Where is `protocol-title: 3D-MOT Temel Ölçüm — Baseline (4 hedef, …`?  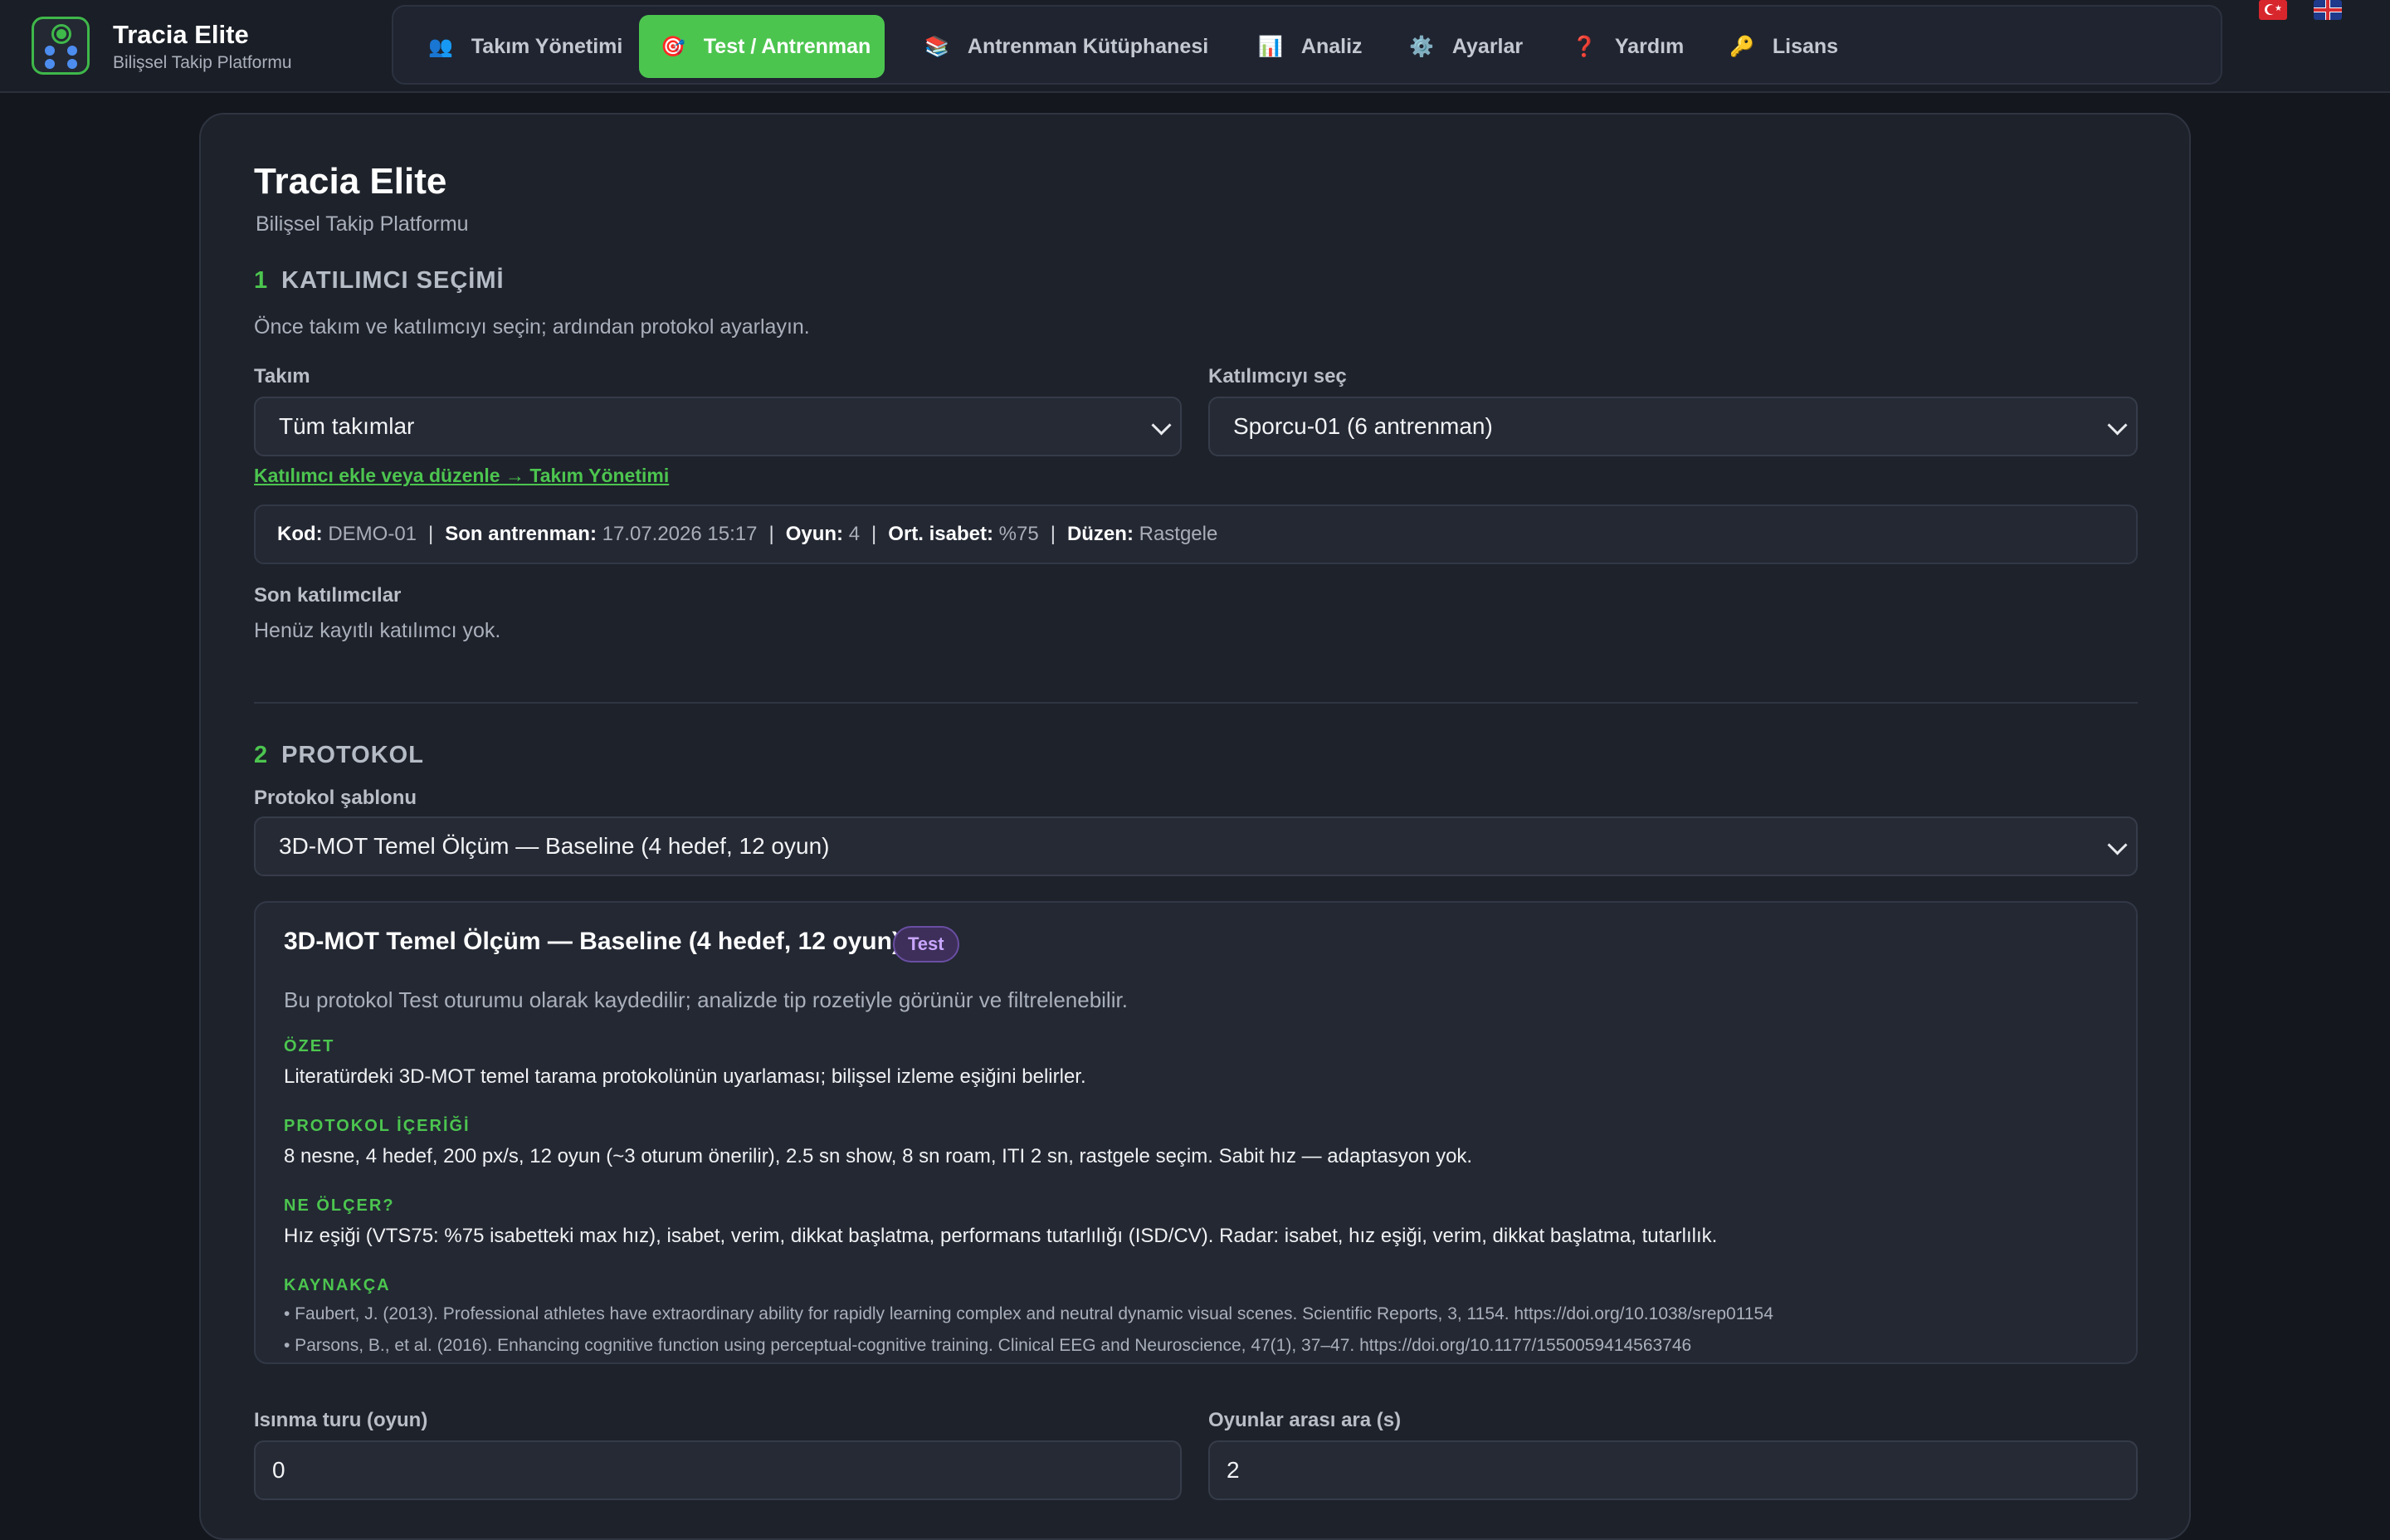 protocol-title: 3D-MOT Temel Ölçüm — Baseline (4 hedef, … is located at coordinates (592, 942).